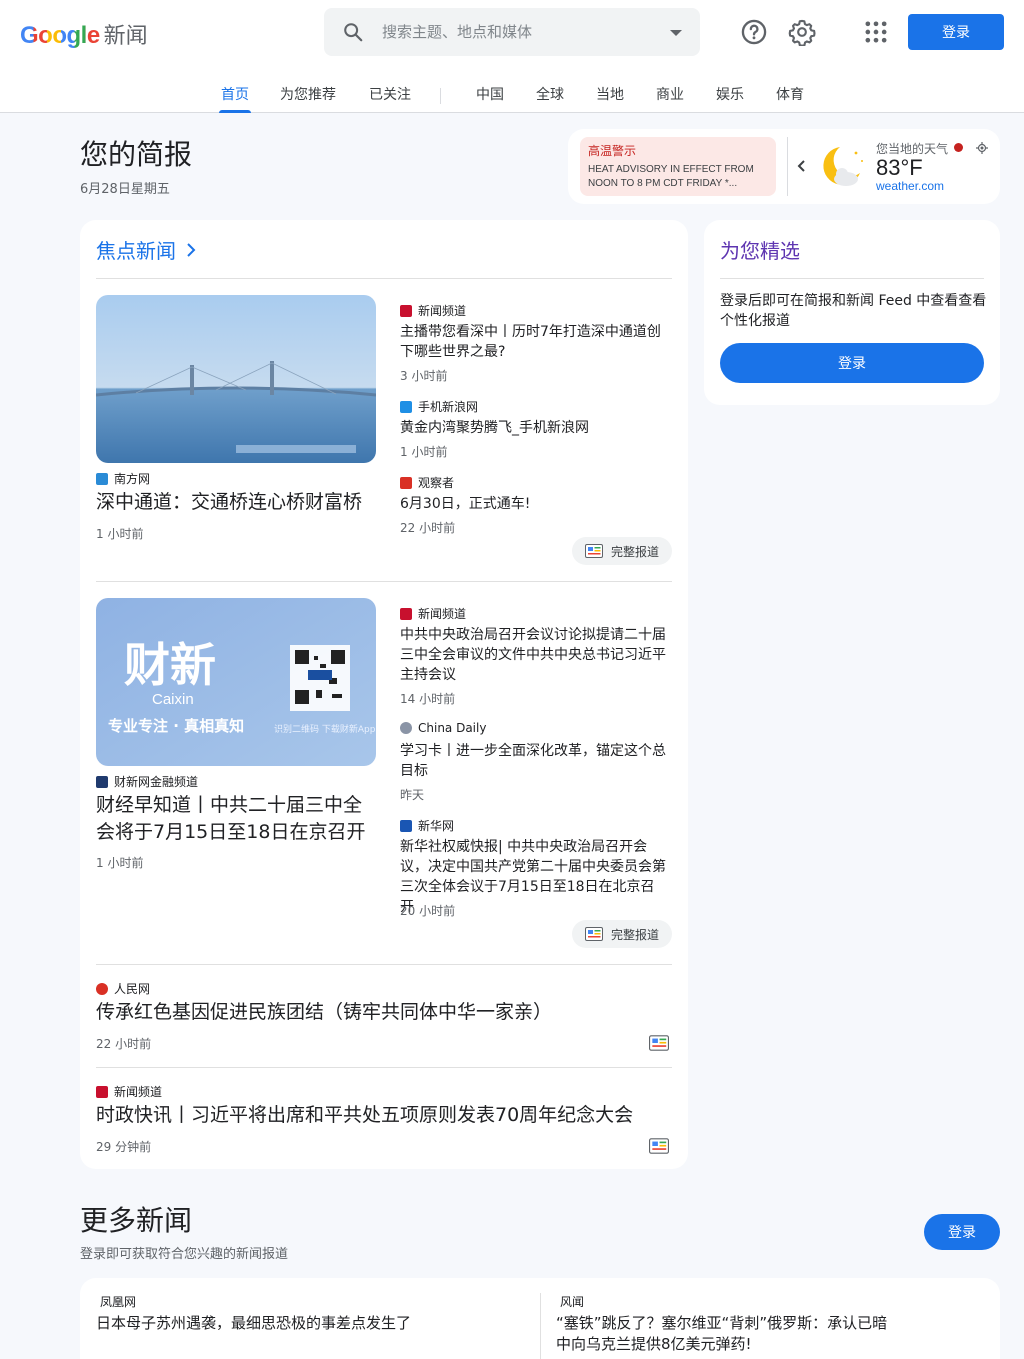  Describe the element at coordinates (390, 98) in the screenshot. I see `tab-following: 已关注` at that location.